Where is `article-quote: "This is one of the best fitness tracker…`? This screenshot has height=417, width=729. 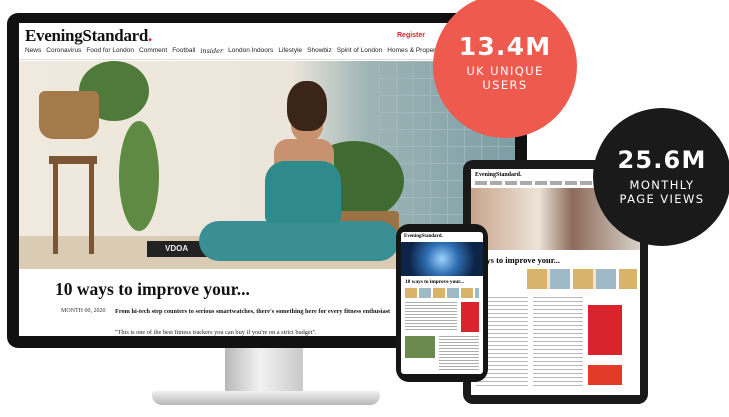
article-quote: "This is one of the best fitness tracker… is located at coordinates (216, 332).